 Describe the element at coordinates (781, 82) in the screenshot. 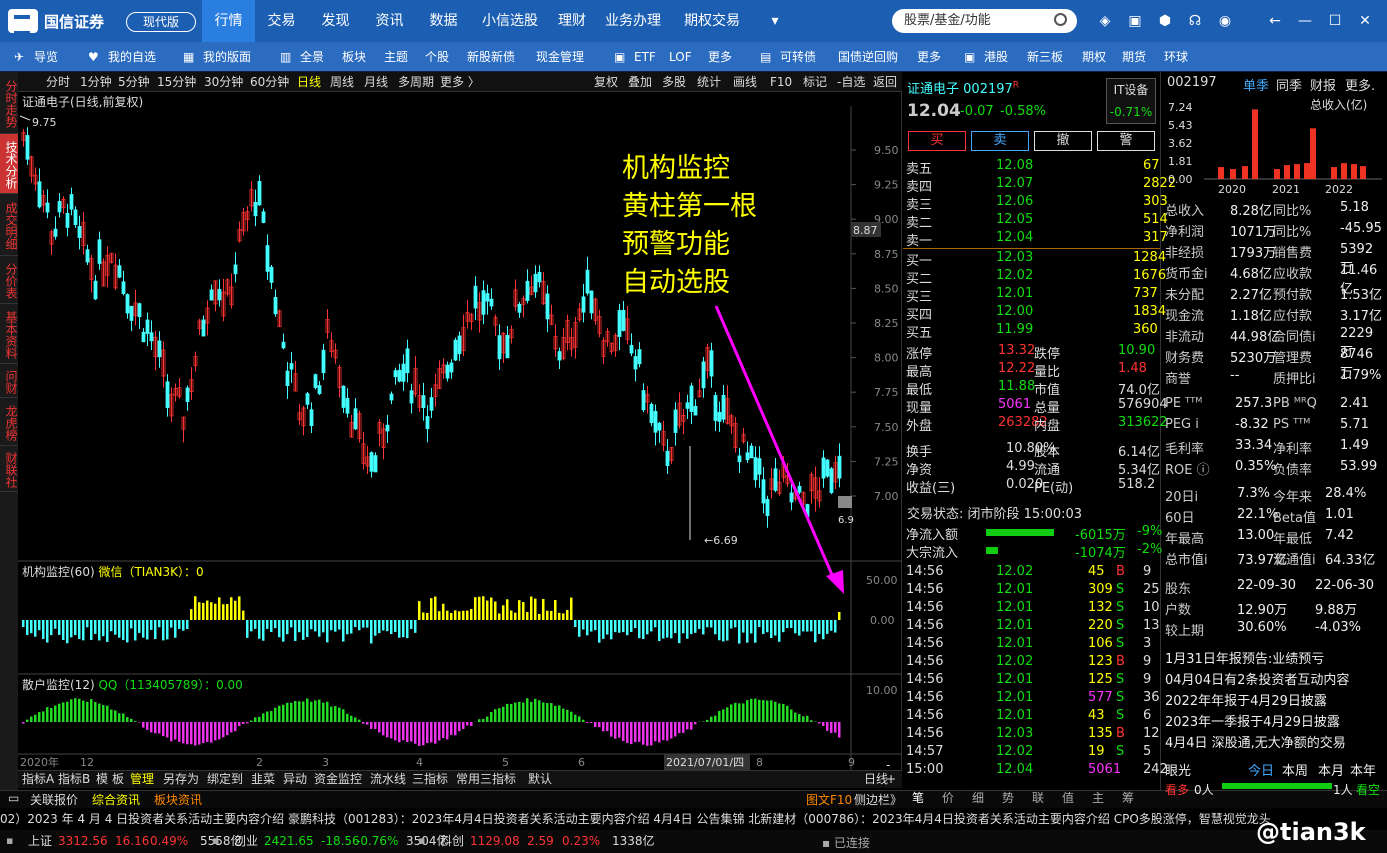

I see `chart-tool: F10` at that location.